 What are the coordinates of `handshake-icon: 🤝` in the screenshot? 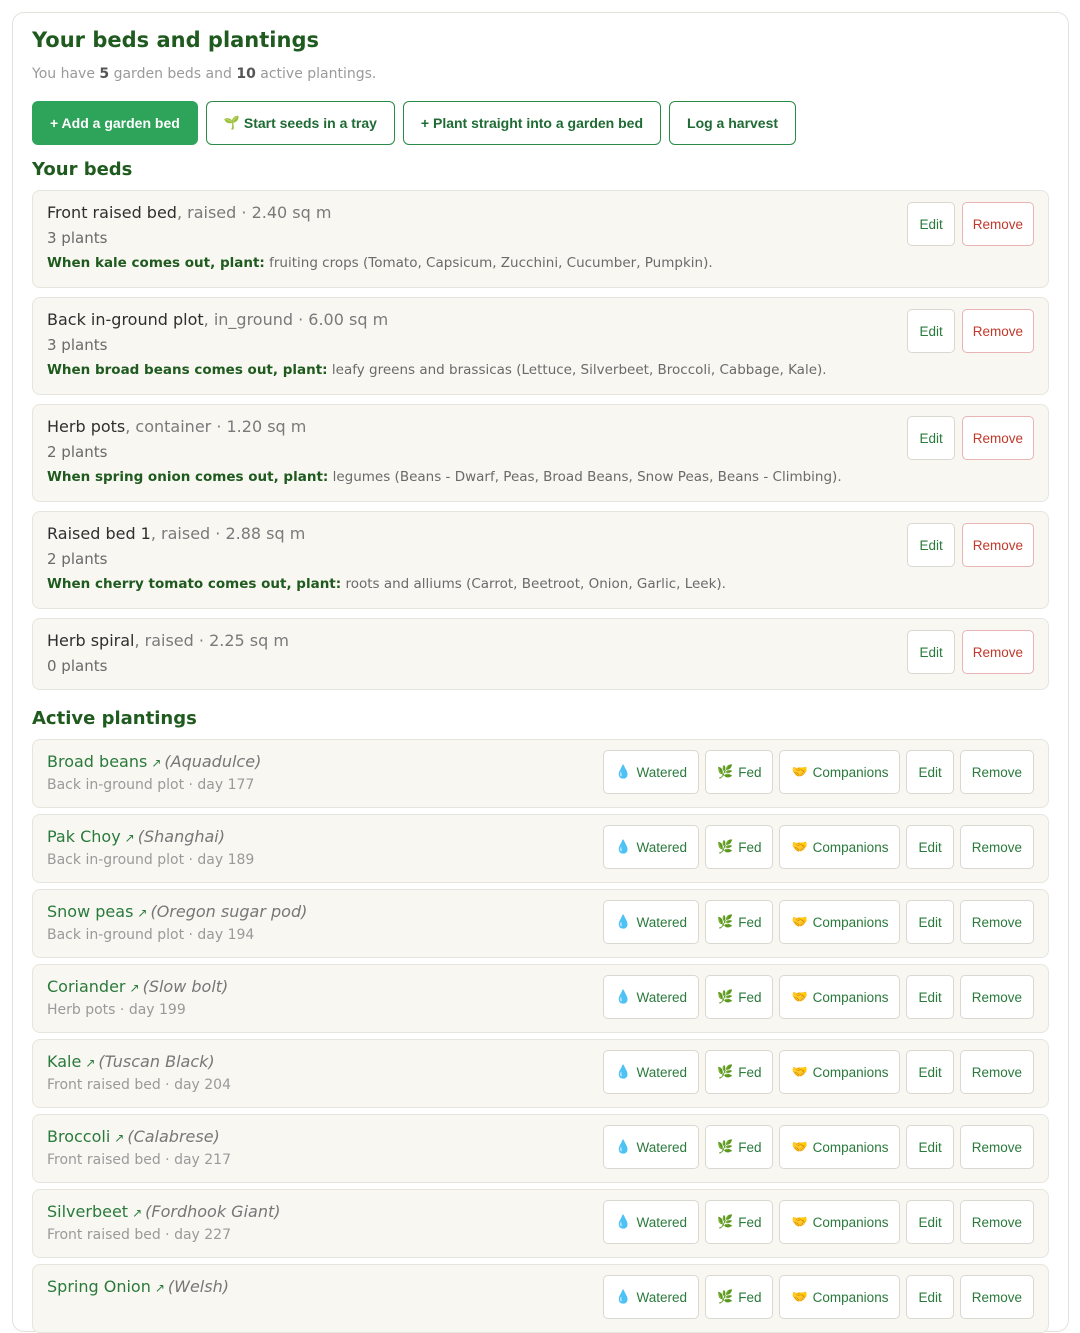 It's located at (799, 1146).